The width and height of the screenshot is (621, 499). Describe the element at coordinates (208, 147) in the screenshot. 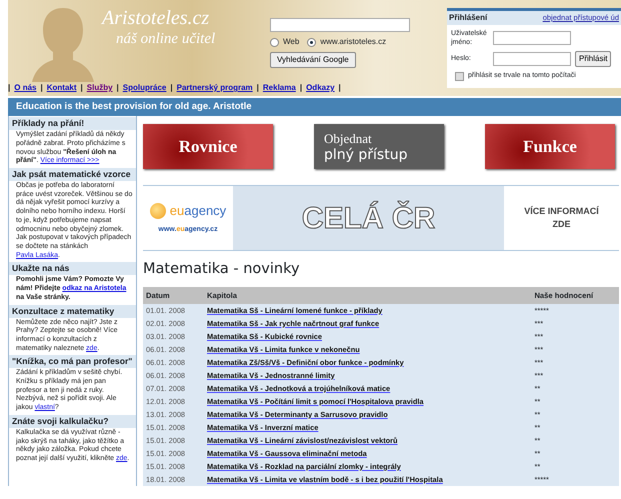

I see `banner-button: Rovnice` at that location.